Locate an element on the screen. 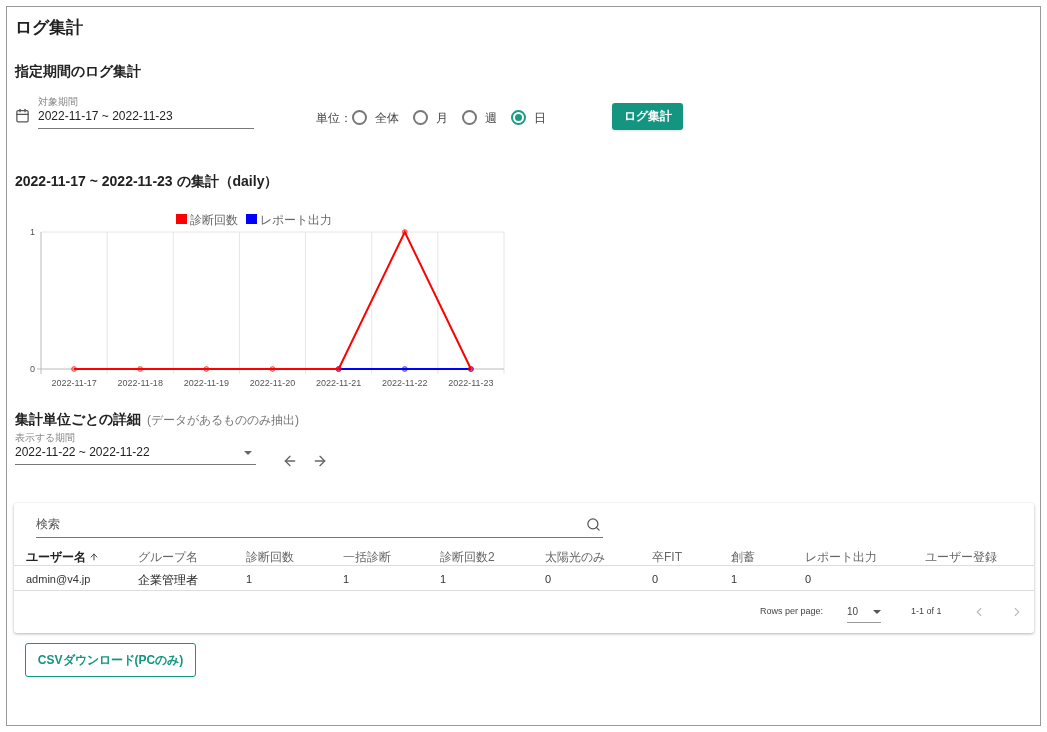 This screenshot has height=732, width=1047. column-header: 診断回数 is located at coordinates (270, 556).